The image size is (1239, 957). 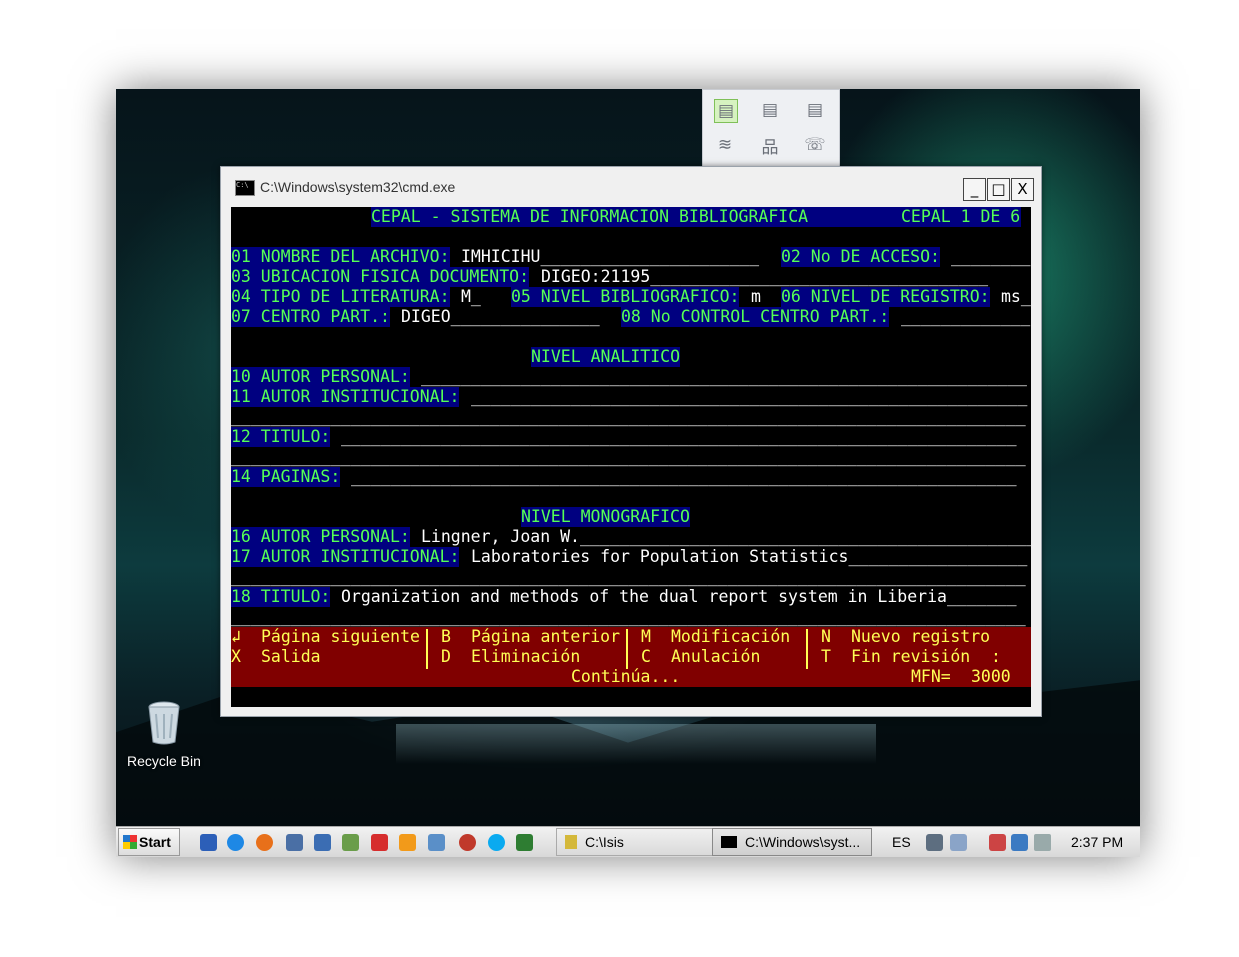 What do you see at coordinates (286, 477) in the screenshot?
I see `field-label-14: 14 PAGINAS:` at bounding box center [286, 477].